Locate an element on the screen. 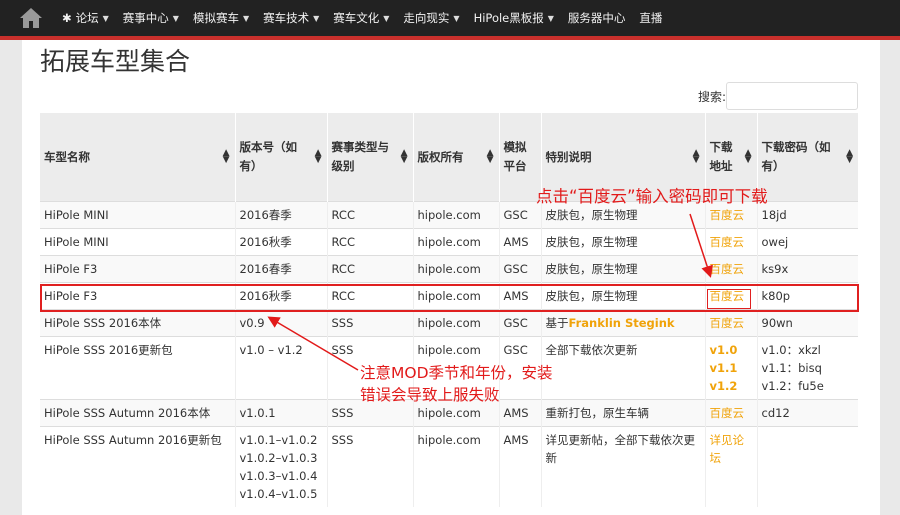 Image resolution: width=900 pixels, height=515 pixels. annotation-version-warning: 注意MOD季节和年份，安装错误会导致上服失败 is located at coordinates (456, 384).